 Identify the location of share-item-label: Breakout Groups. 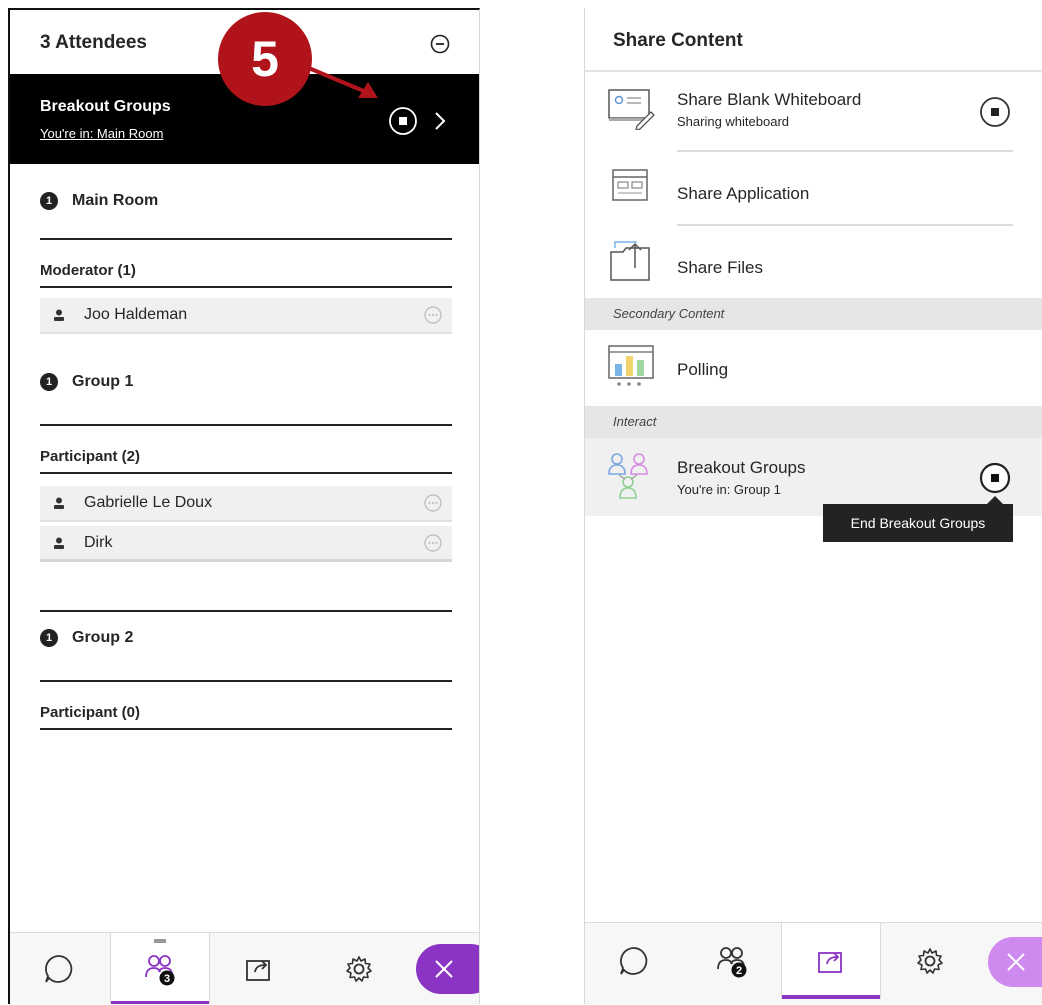
(741, 467).